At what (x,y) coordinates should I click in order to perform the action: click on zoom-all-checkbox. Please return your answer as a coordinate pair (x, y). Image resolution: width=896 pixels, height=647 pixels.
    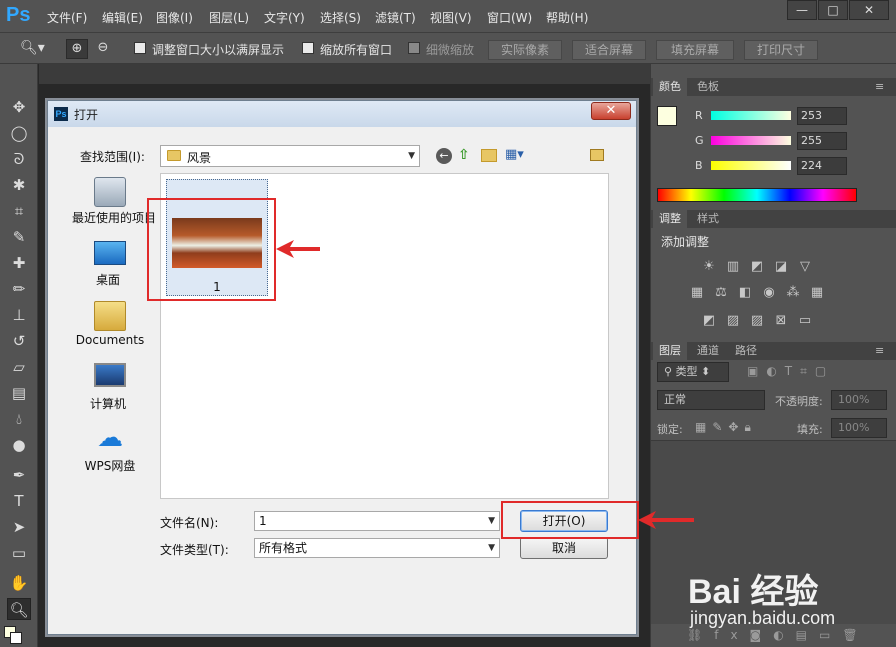
    Looking at the image, I should click on (308, 48).